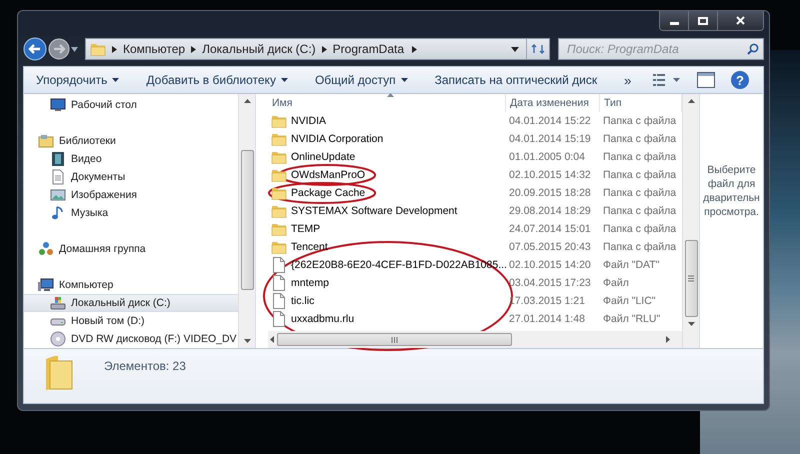 The height and width of the screenshot is (454, 800). I want to click on close-button, so click(740, 20).